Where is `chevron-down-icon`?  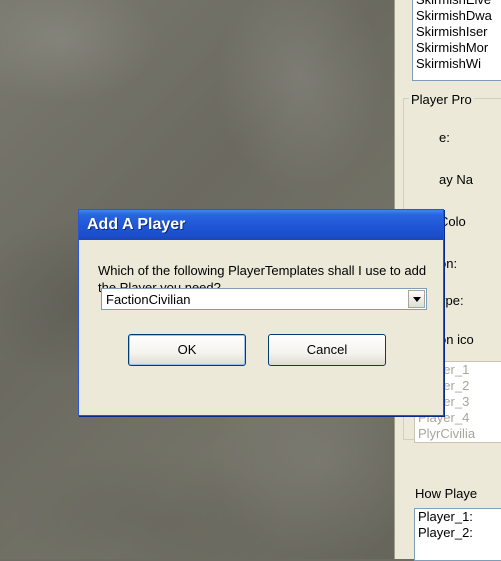 chevron-down-icon is located at coordinates (417, 299).